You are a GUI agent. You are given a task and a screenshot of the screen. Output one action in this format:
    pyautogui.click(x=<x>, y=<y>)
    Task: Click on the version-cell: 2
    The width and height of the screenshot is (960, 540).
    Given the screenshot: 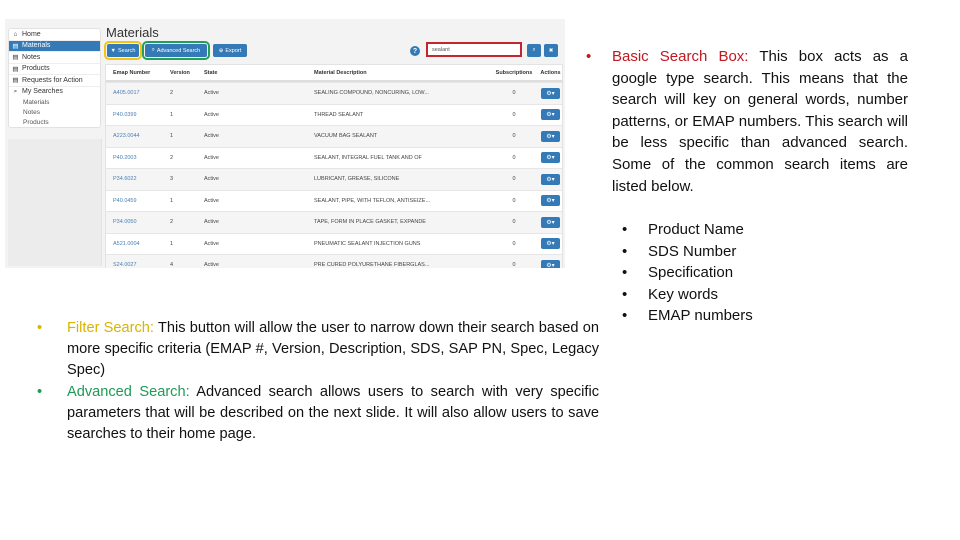 What is the action you would take?
    pyautogui.click(x=172, y=157)
    